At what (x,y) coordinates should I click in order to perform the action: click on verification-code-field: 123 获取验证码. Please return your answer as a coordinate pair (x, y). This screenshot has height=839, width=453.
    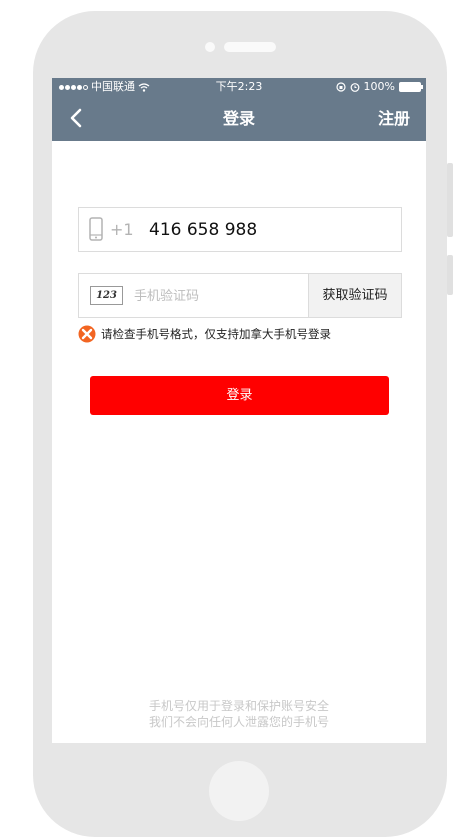
    Looking at the image, I should click on (240, 295).